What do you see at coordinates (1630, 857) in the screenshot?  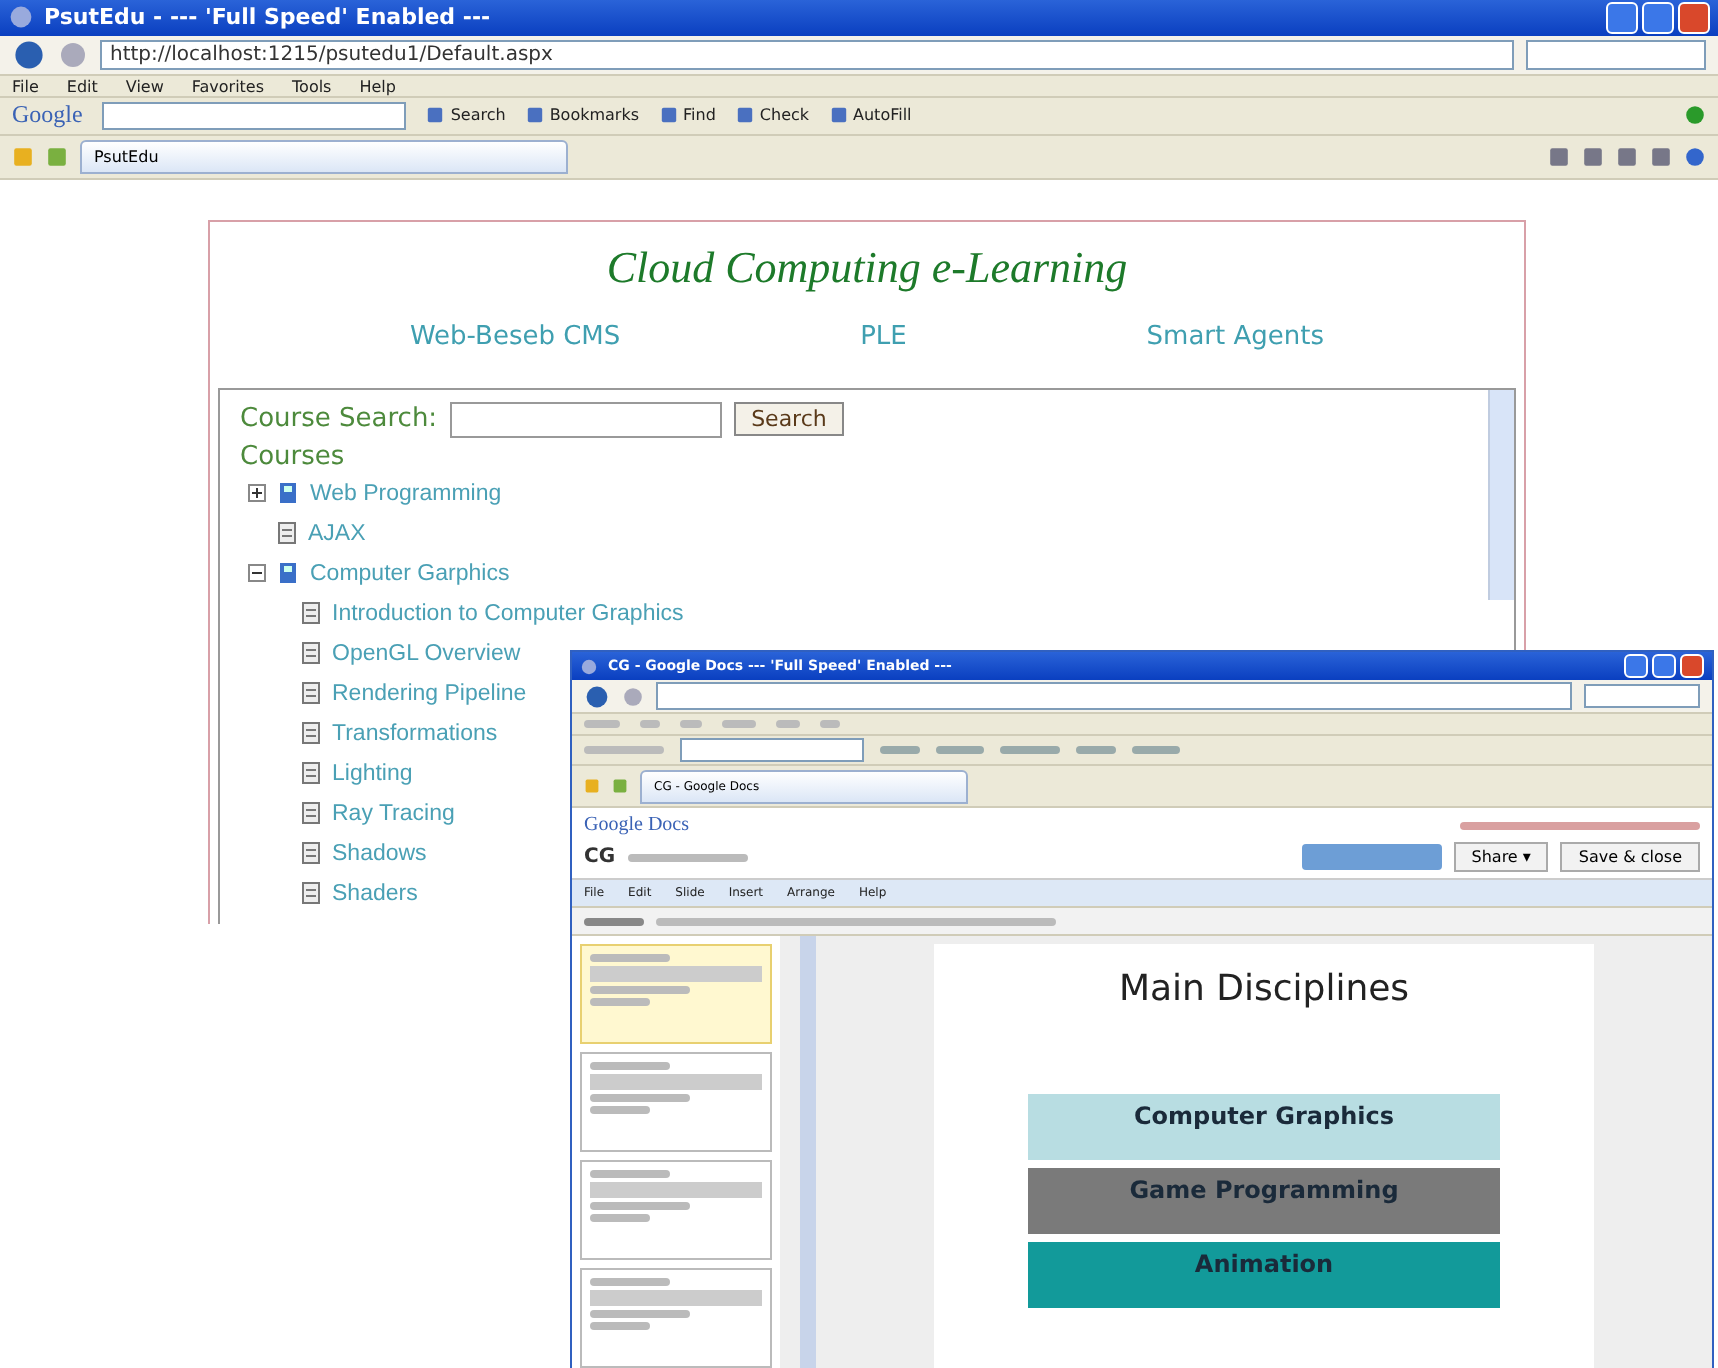 I see `docs-button: Save & close` at bounding box center [1630, 857].